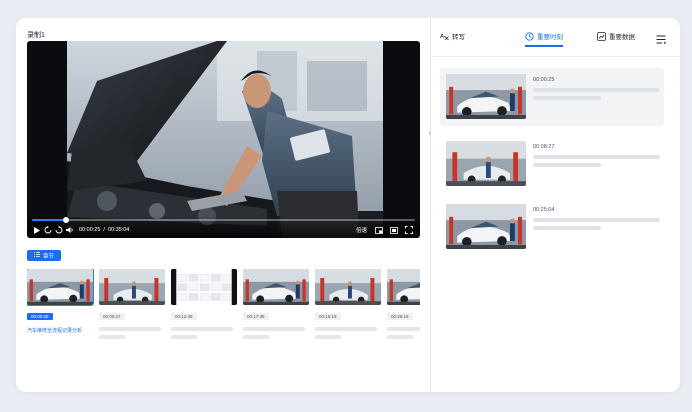  What do you see at coordinates (544, 80) in the screenshot?
I see `key-moment-timestamp: 00:00:25` at bounding box center [544, 80].